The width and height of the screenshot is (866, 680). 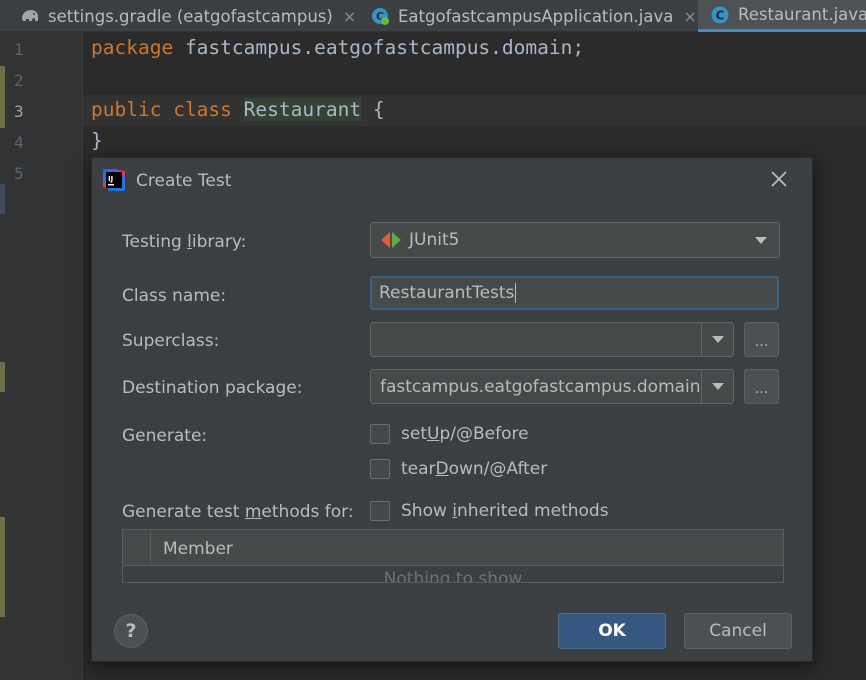 What do you see at coordinates (516, 293) in the screenshot?
I see `text-cursor` at bounding box center [516, 293].